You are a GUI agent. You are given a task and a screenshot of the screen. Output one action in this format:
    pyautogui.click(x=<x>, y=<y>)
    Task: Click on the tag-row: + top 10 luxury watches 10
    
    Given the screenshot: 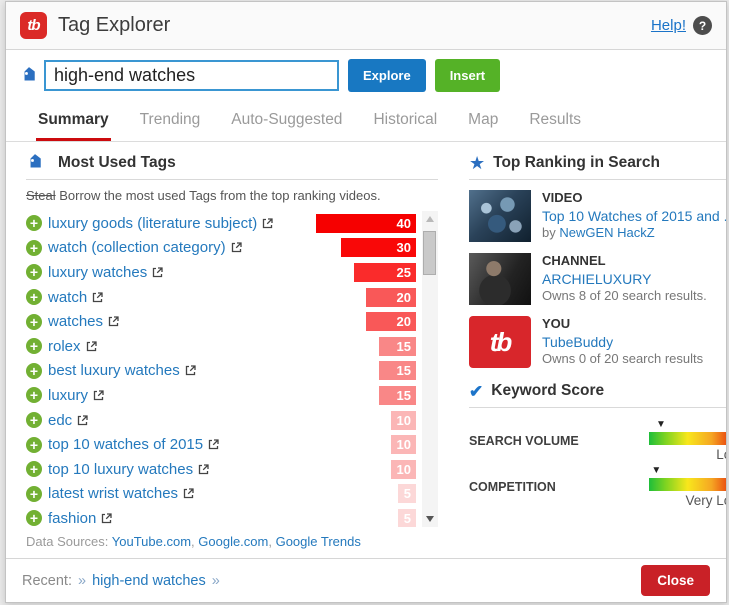 What is the action you would take?
    pyautogui.click(x=221, y=469)
    